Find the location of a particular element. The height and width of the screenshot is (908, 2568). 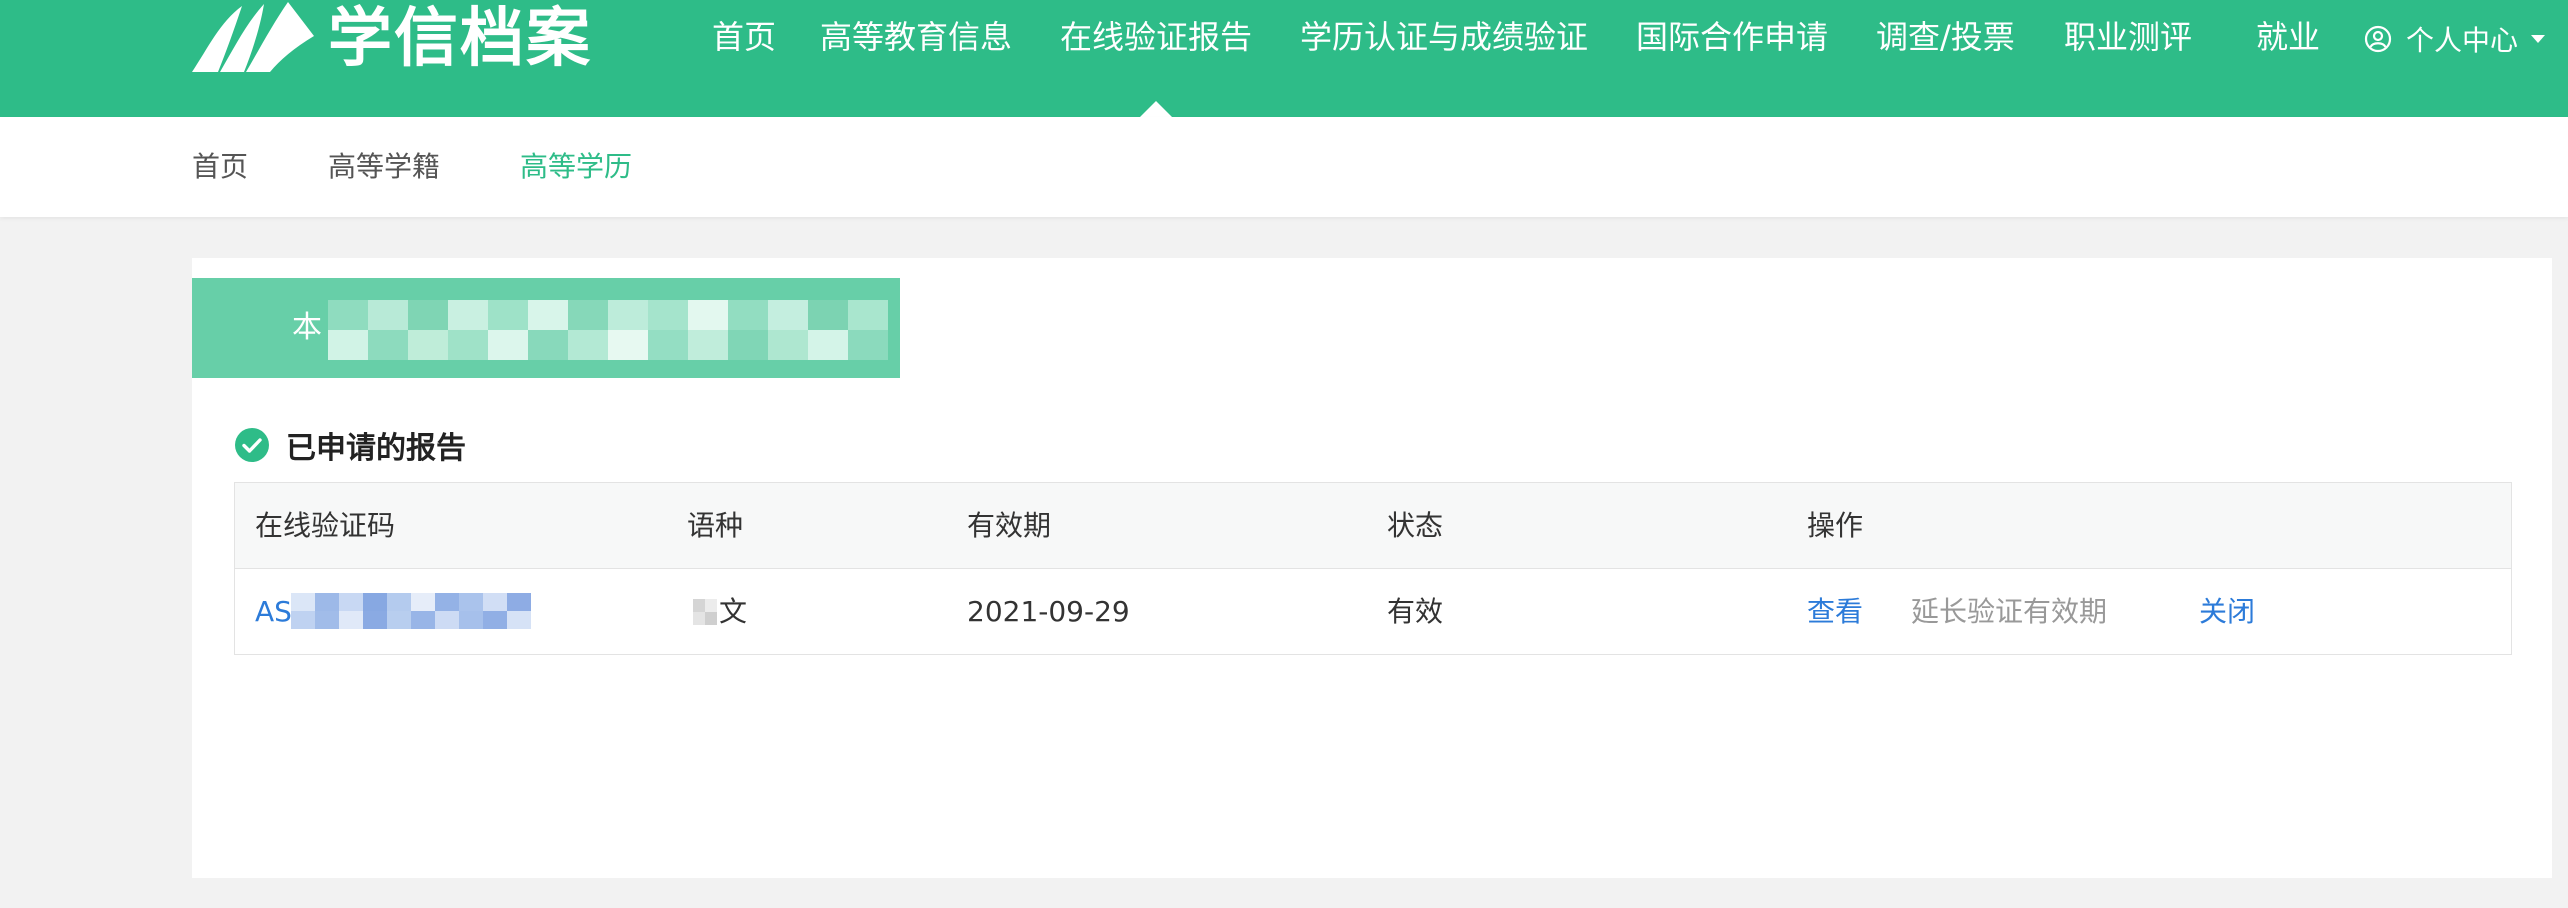

banner-text: 本 is located at coordinates (307, 327).